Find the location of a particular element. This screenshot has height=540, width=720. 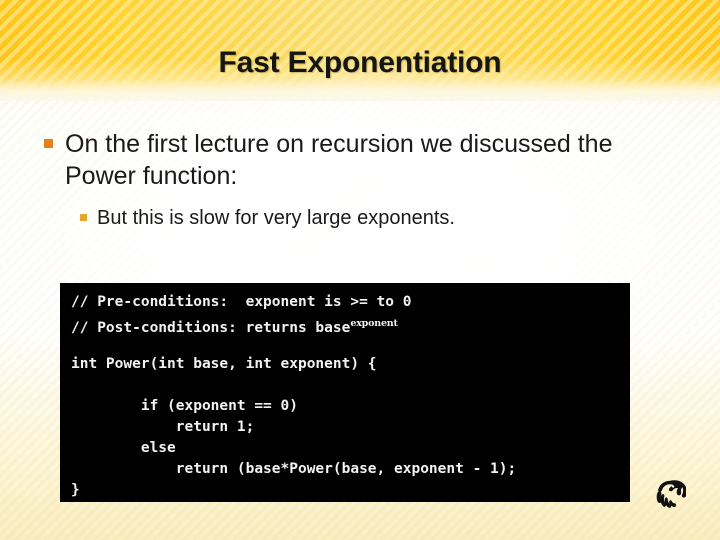

code-line-close-brace: } is located at coordinates (75, 489).